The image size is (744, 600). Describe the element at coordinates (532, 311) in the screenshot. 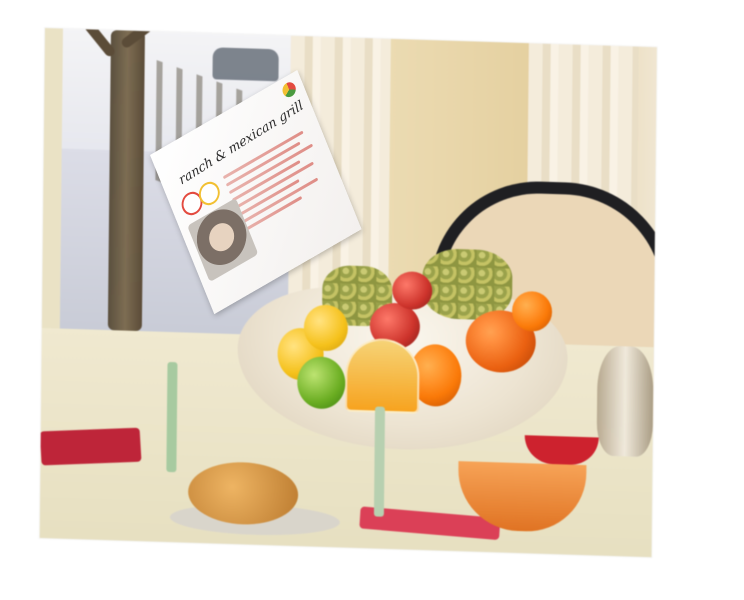

I see `orange` at that location.